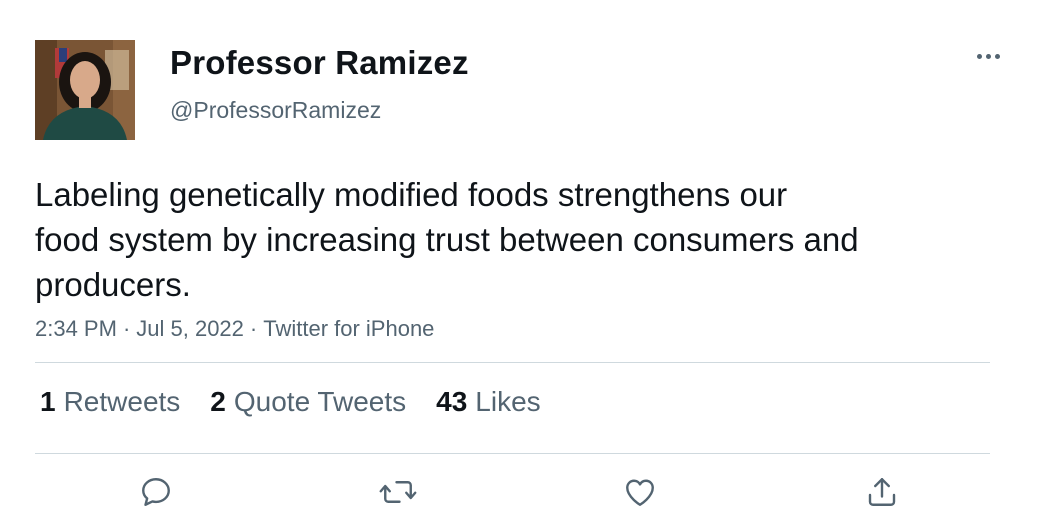 Image resolution: width=1050 pixels, height=525 pixels. I want to click on reply-icon, so click(156, 492).